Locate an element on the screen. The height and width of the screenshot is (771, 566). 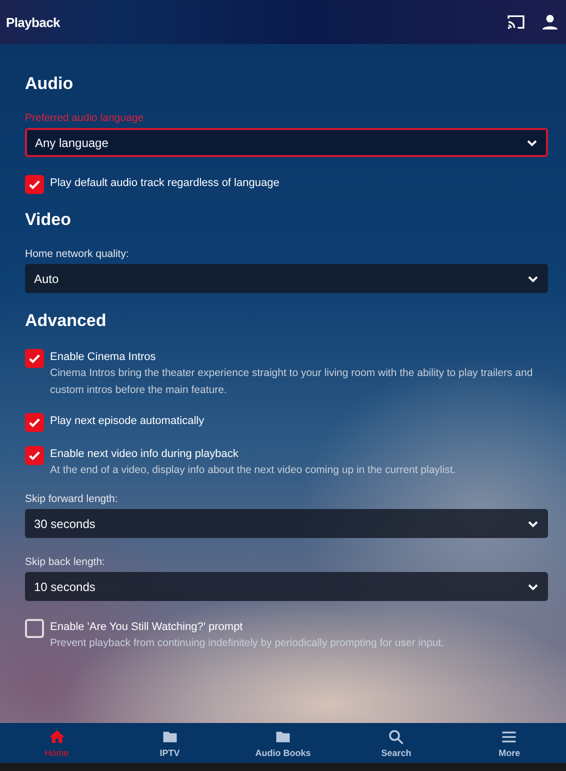
search-icon is located at coordinates (396, 737).